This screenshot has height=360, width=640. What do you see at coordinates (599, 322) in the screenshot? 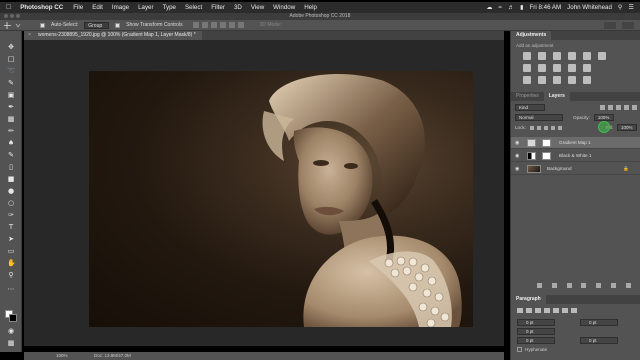
I see `indent-right-field: 0 pt` at bounding box center [599, 322].